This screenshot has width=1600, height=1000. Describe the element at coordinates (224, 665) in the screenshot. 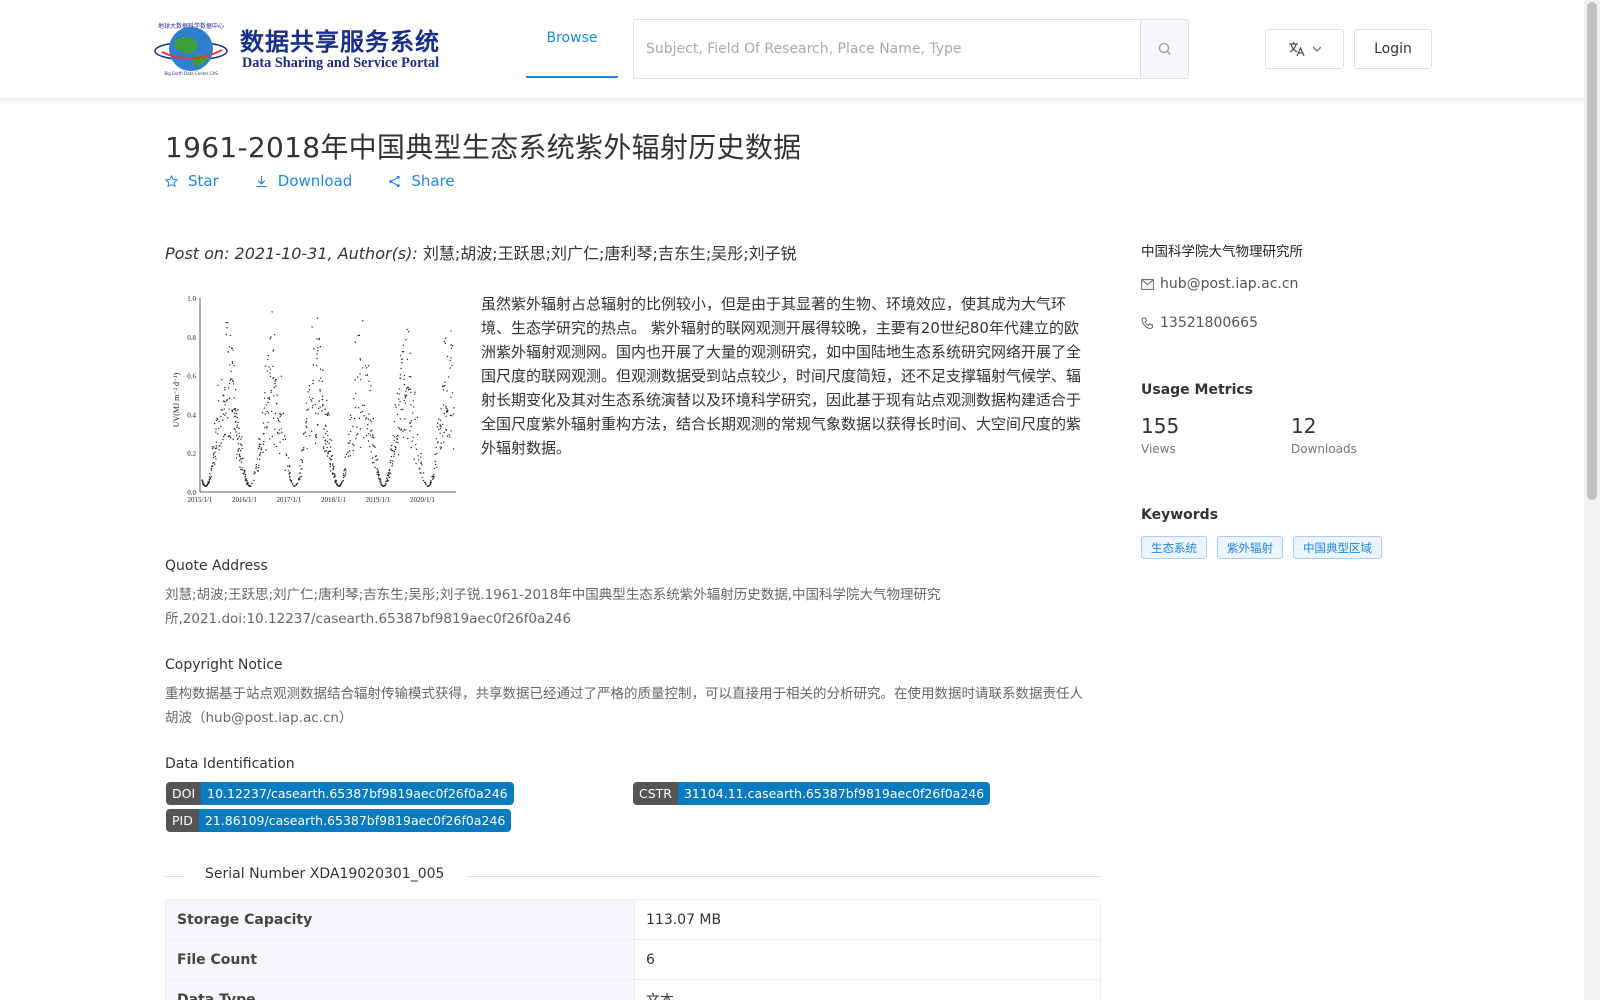

I see `copyright-heading: Copyright Notice` at that location.